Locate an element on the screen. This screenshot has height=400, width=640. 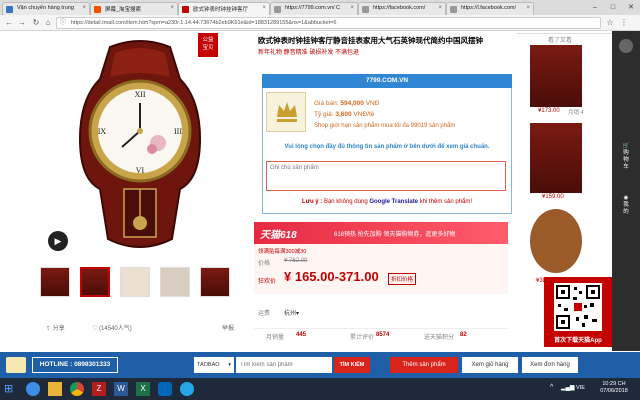
tmall-toolbar: 🛒 购物车 ◉ 我的 is located at coordinates (626, 191).